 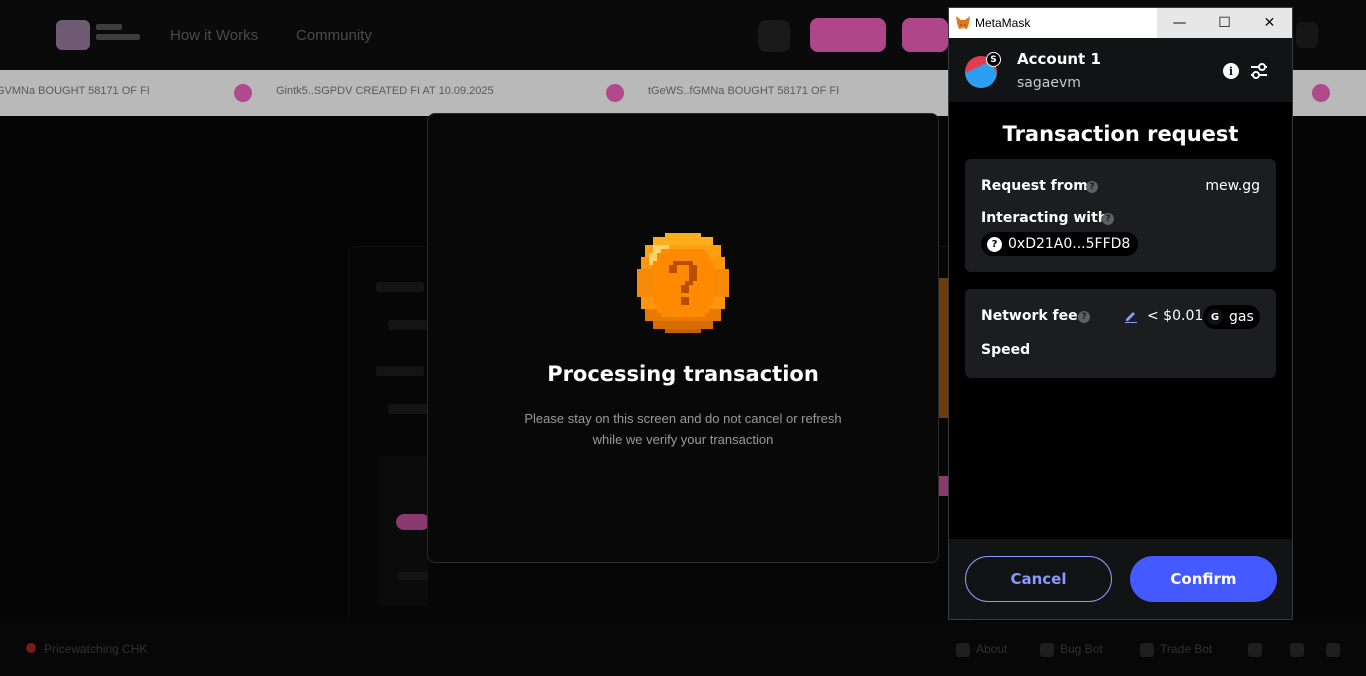 What do you see at coordinates (1044, 218) in the screenshot?
I see `interacting-with-label: Interacting with` at bounding box center [1044, 218].